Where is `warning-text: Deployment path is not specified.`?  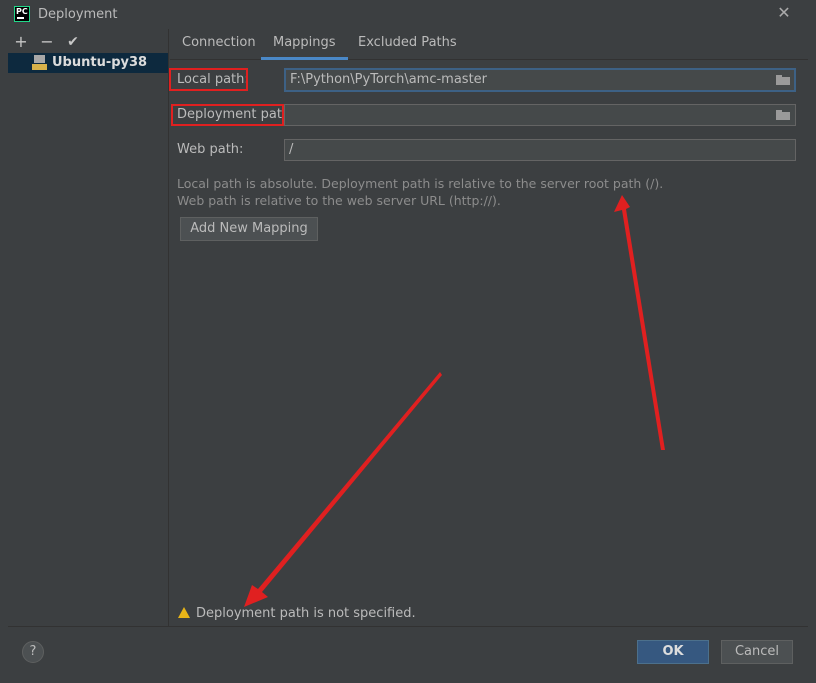
warning-text: Deployment path is not specified. is located at coordinates (306, 613).